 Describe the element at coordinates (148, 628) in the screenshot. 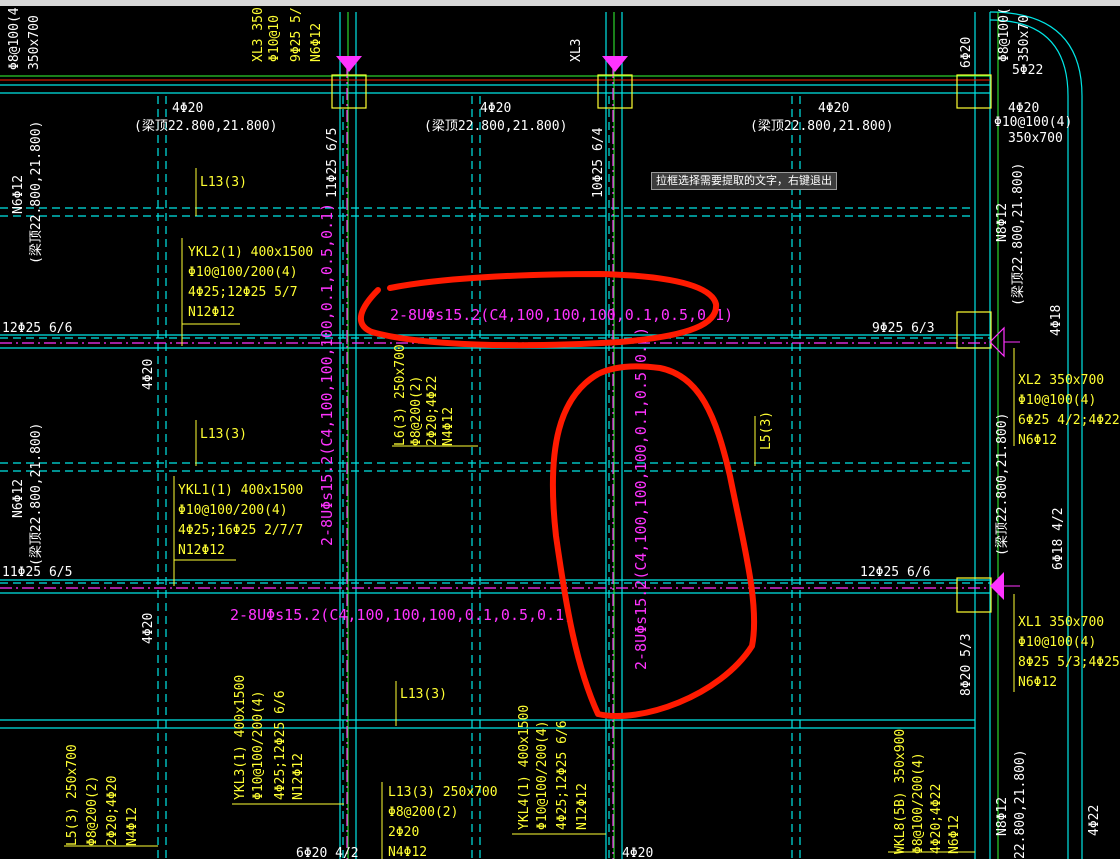

I see `vertical-4phi20-b: 4Φ20` at that location.